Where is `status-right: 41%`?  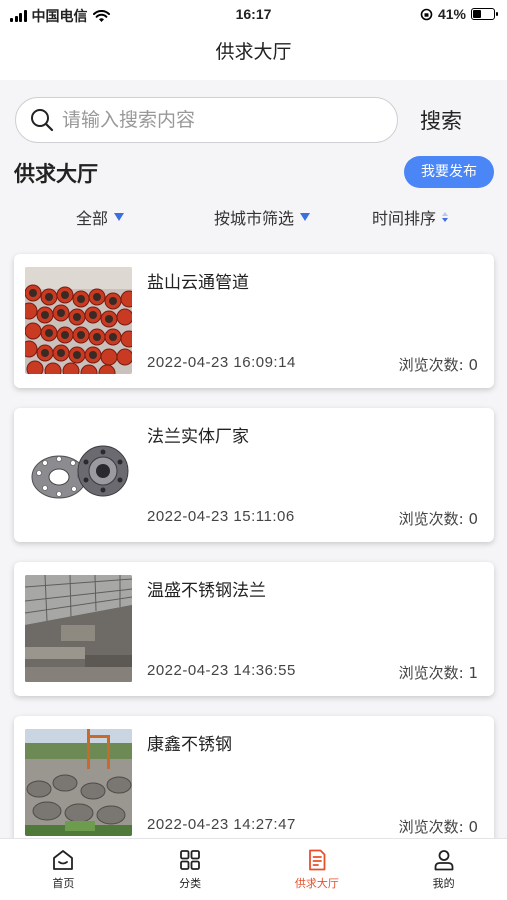 status-right: 41% is located at coordinates (459, 14).